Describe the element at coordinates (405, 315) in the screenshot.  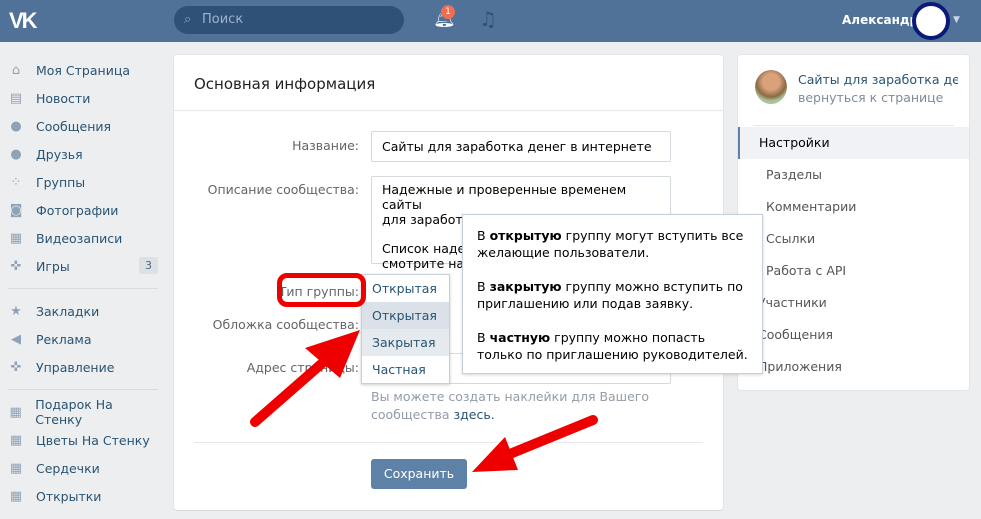
I see `option-open: Открытая` at that location.